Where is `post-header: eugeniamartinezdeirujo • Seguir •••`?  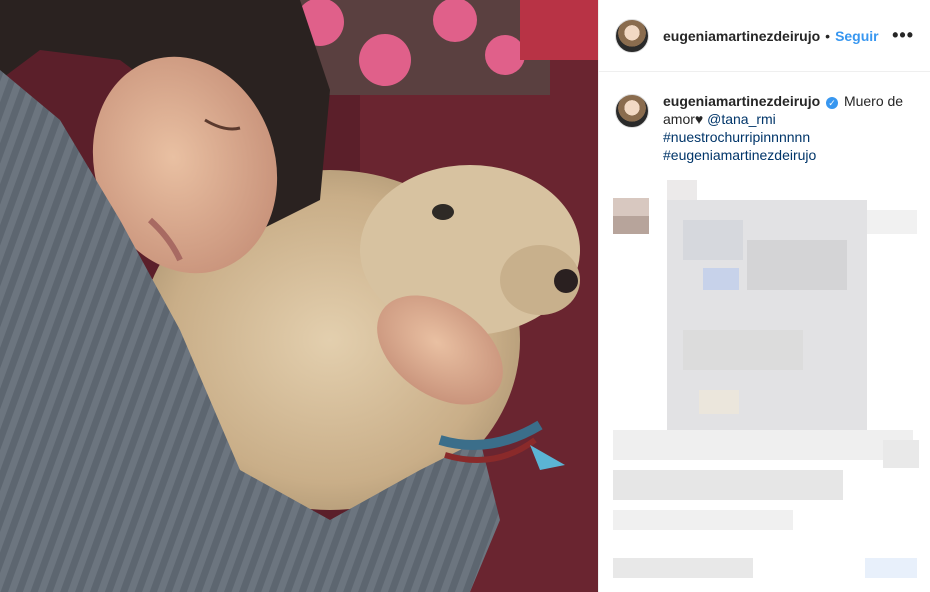 post-header: eugeniamartinezdeirujo • Seguir ••• is located at coordinates (764, 36).